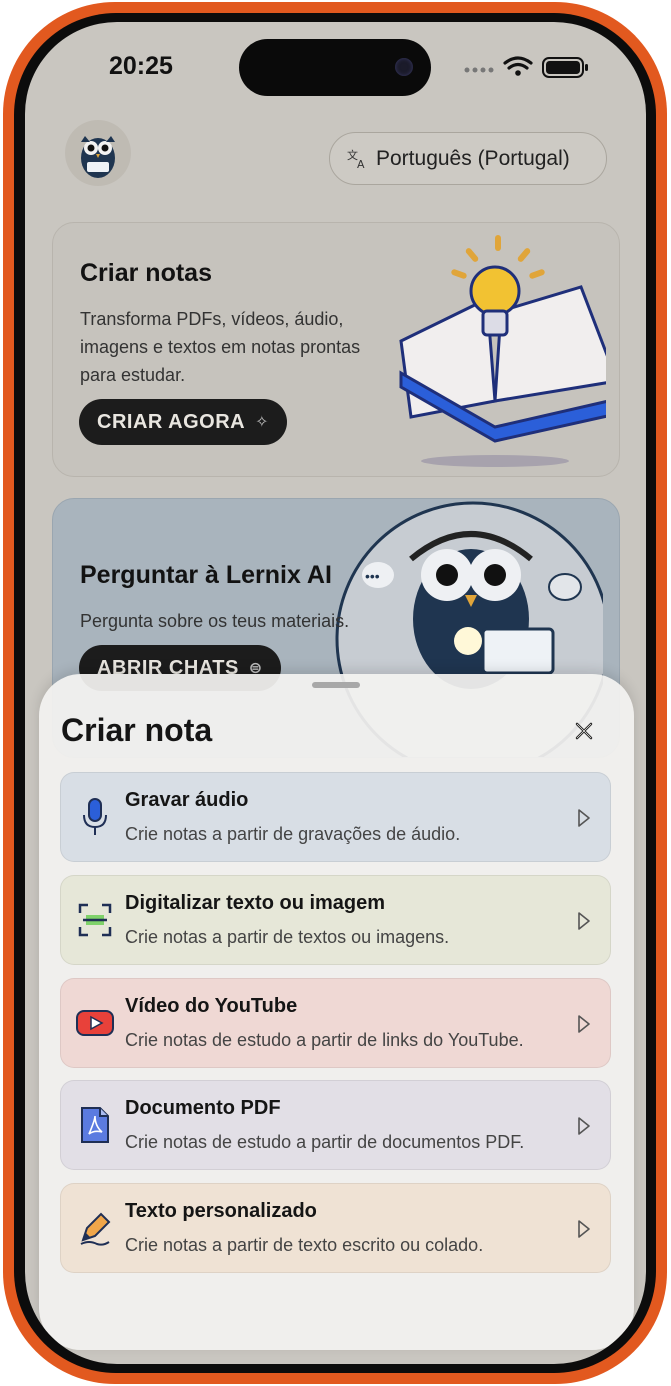  Describe the element at coordinates (95, 1125) in the screenshot. I see `pdf-icon` at that location.